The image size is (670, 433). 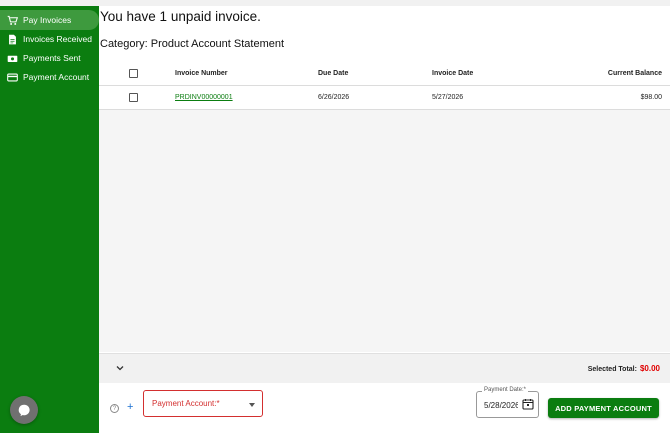 What do you see at coordinates (114, 408) in the screenshot?
I see `help-icon: ?` at bounding box center [114, 408].